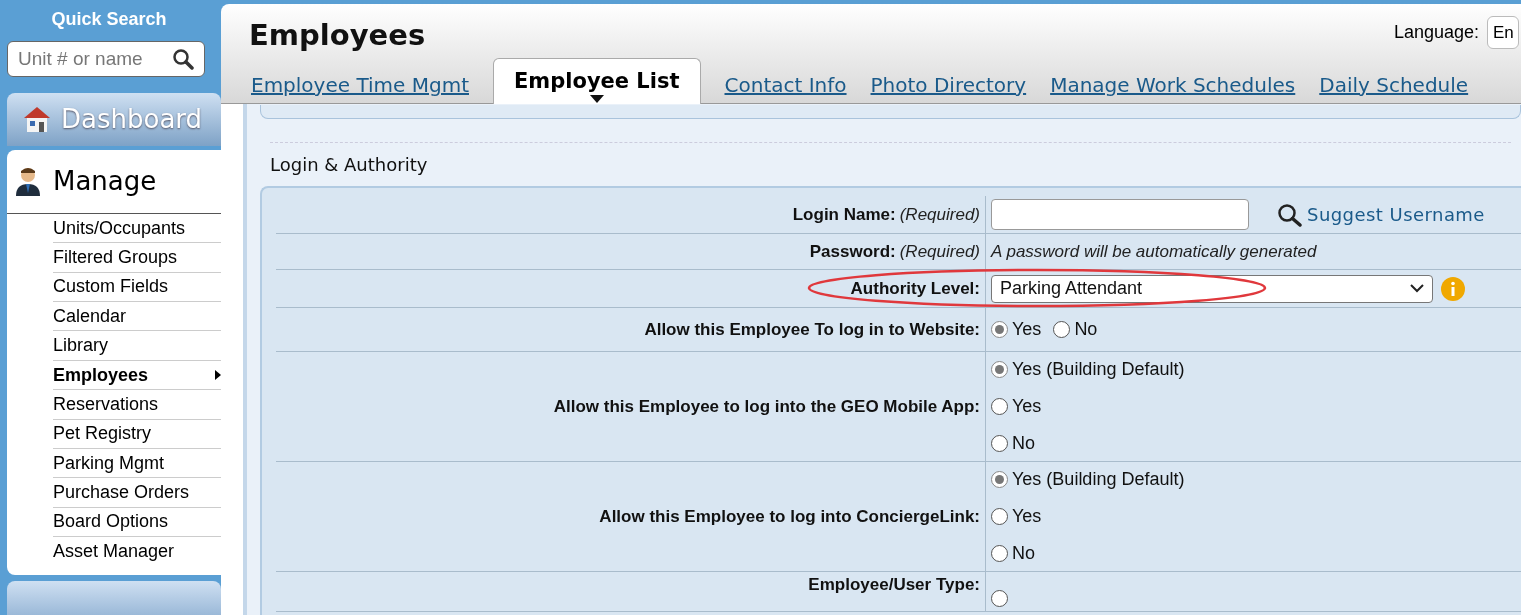 The image size is (1521, 615). What do you see at coordinates (597, 81) in the screenshot?
I see `tab: Employee List` at bounding box center [597, 81].